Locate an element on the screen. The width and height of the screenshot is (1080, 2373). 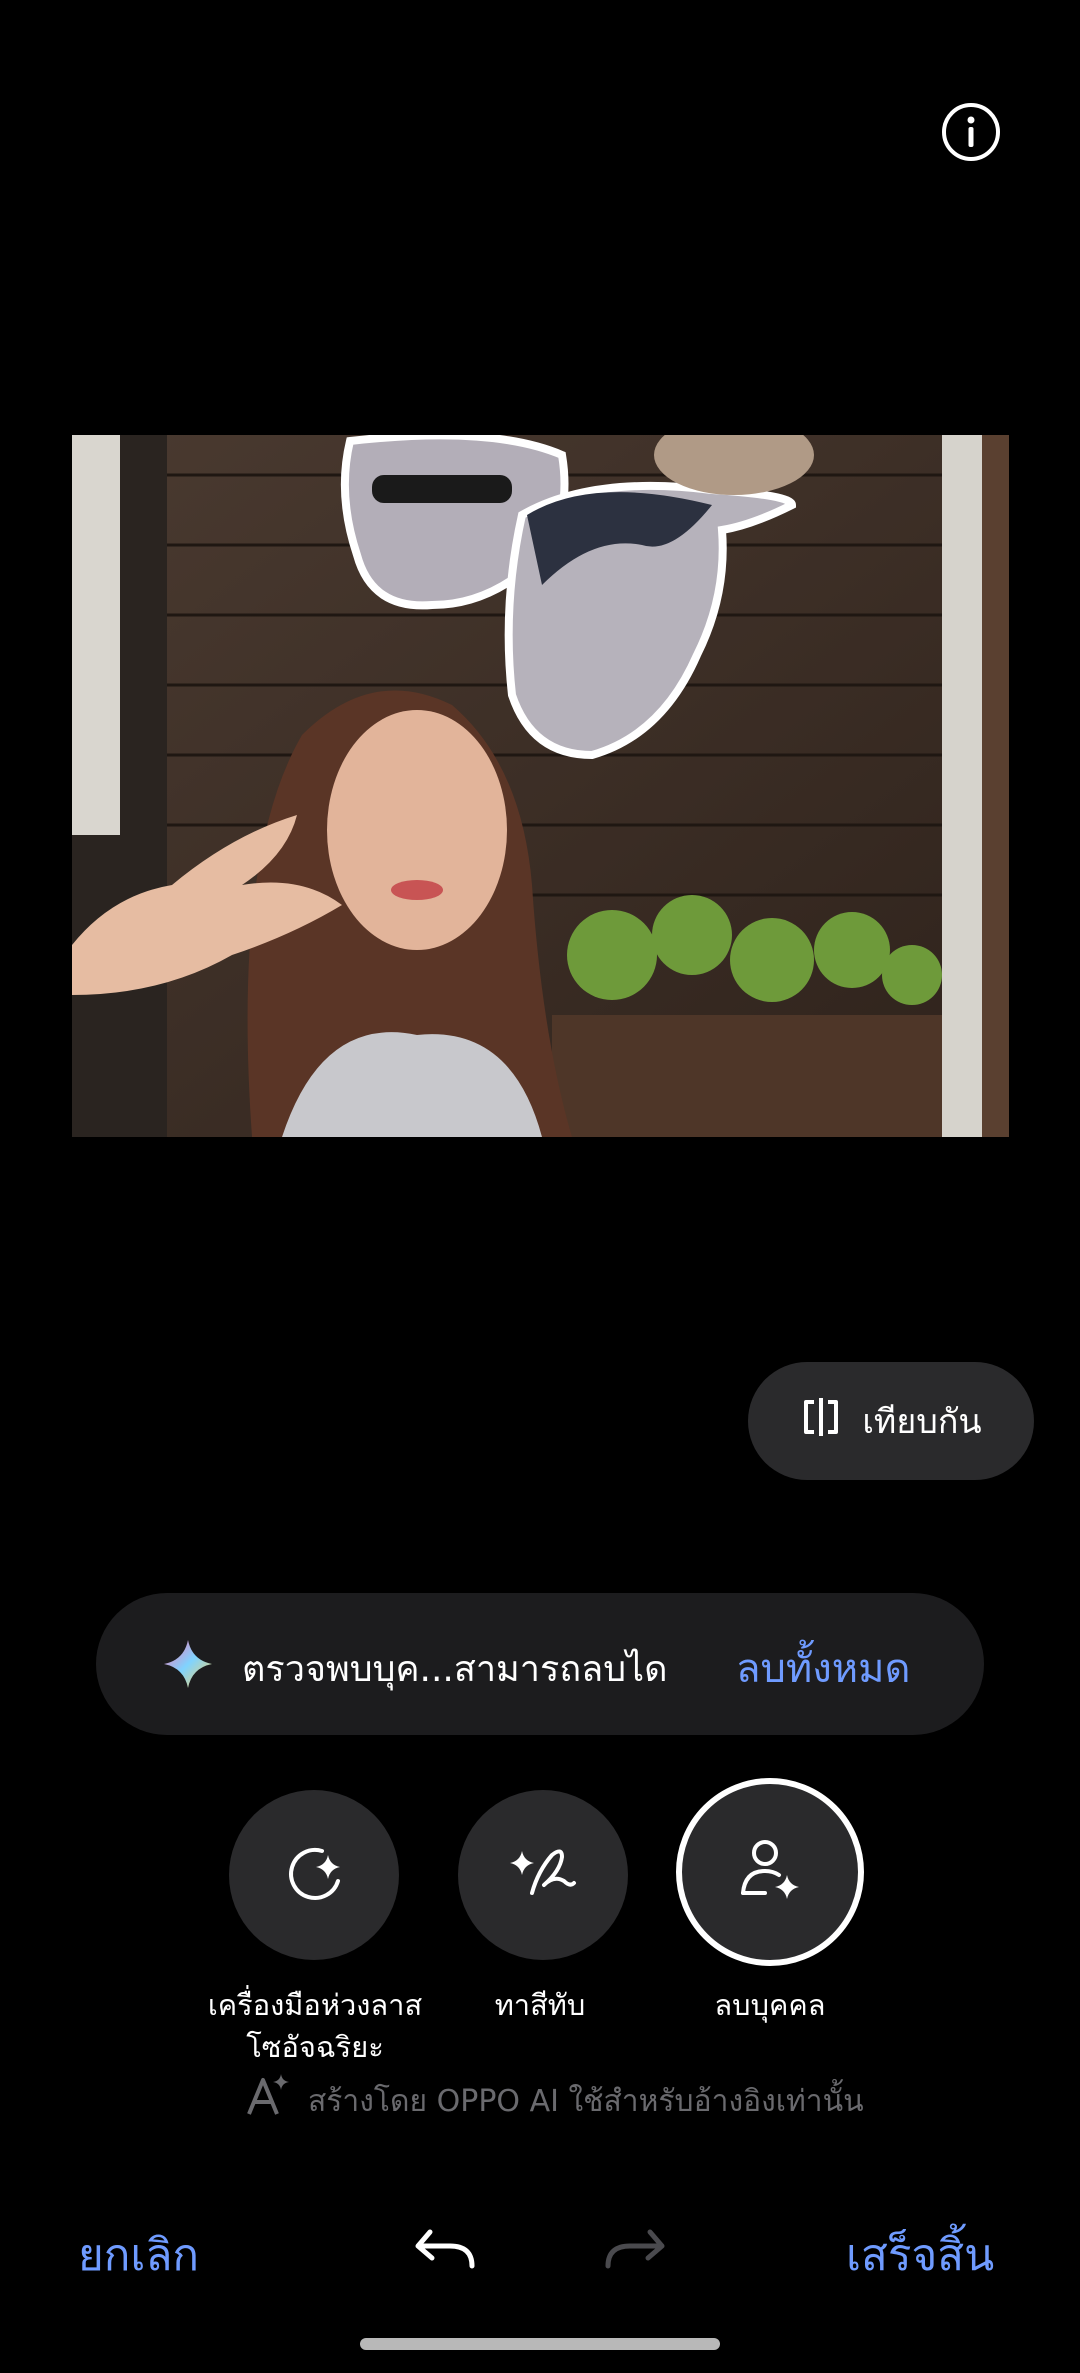
smart-lasso-tool-button is located at coordinates (314, 1875).